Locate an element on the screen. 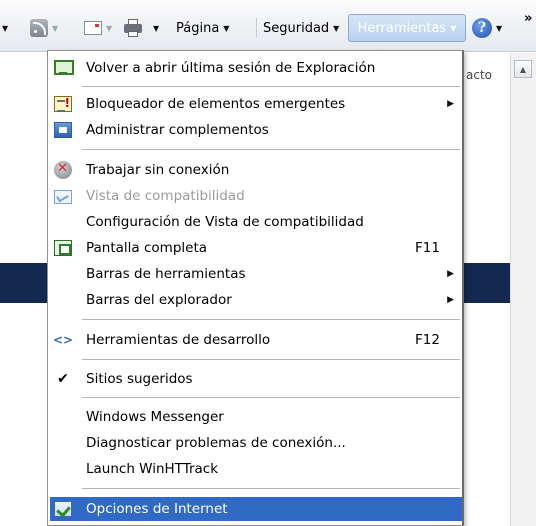 This screenshot has height=526, width=536. menu-item-windows-messenger: Windows Messenger is located at coordinates (256, 417).